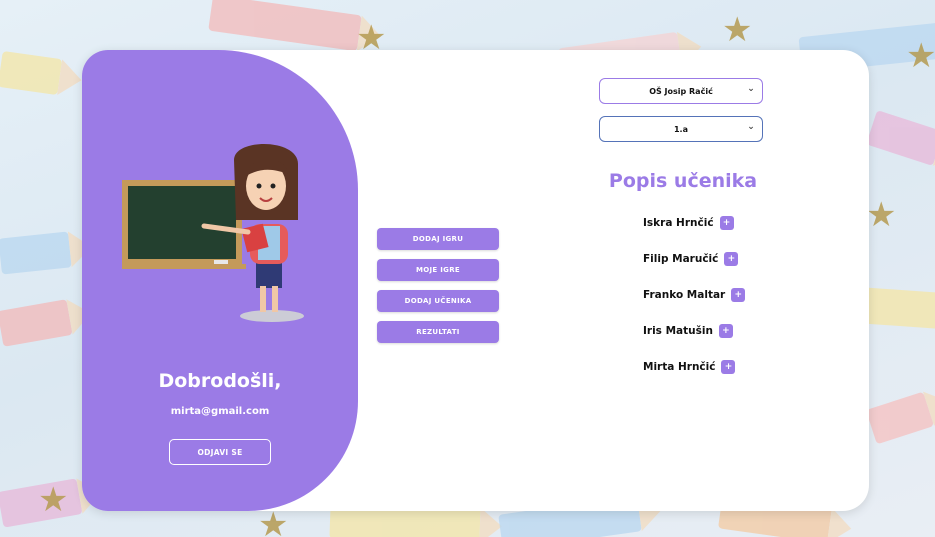 The width and height of the screenshot is (935, 537). I want to click on class-select: 1.a ⌄, so click(681, 129).